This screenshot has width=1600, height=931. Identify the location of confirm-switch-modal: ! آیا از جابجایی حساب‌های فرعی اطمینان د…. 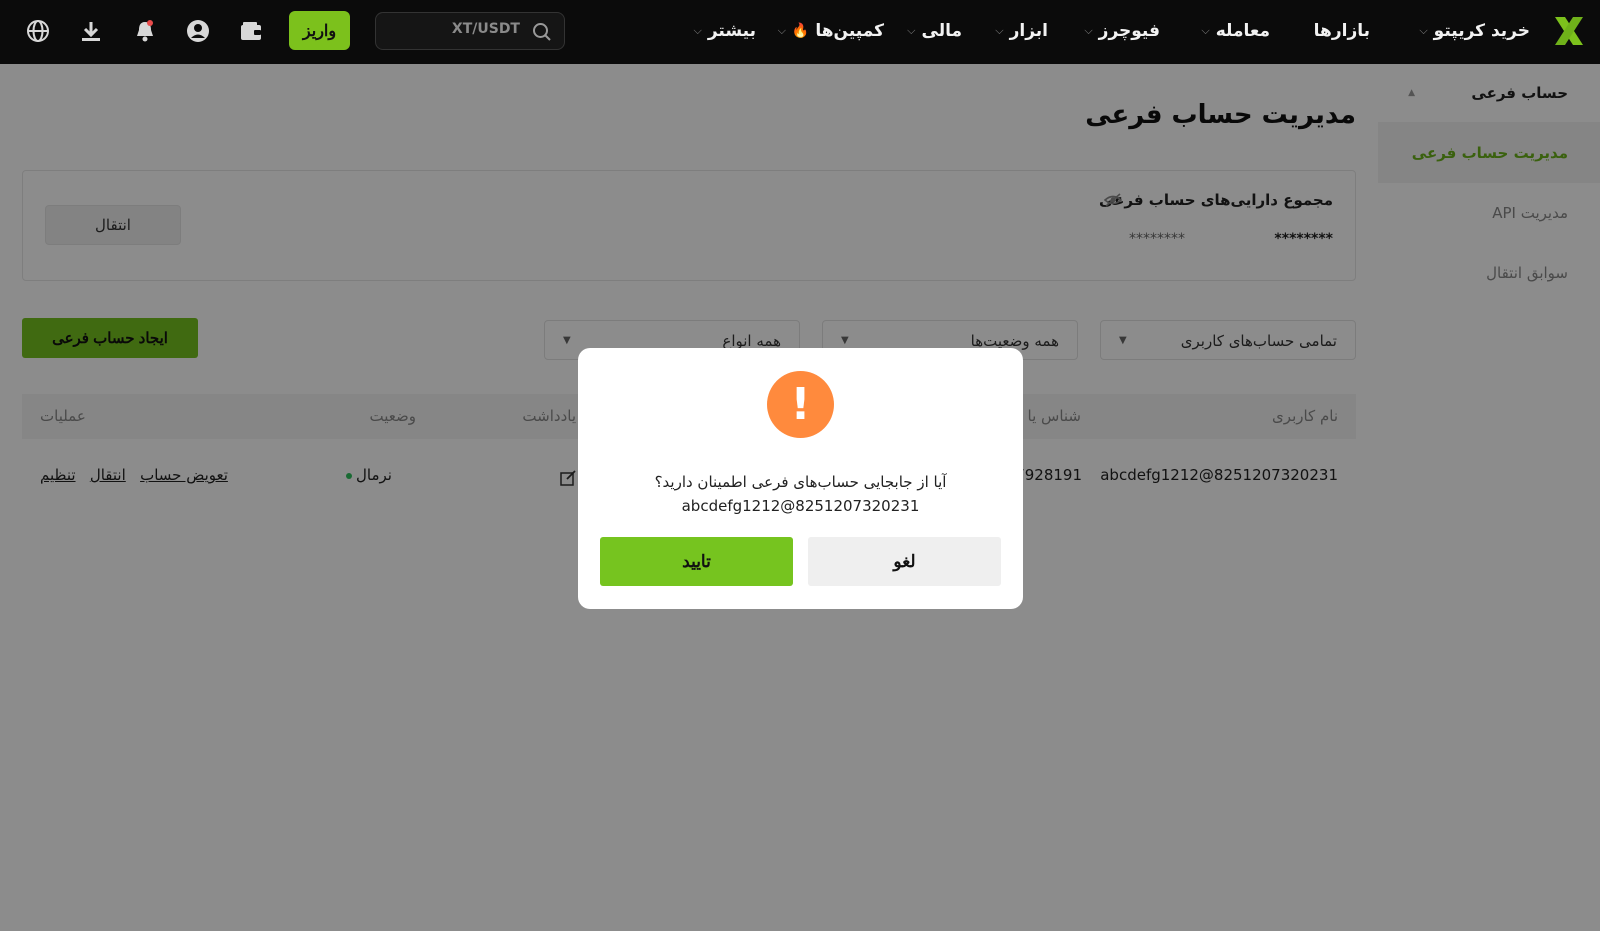
(800, 478).